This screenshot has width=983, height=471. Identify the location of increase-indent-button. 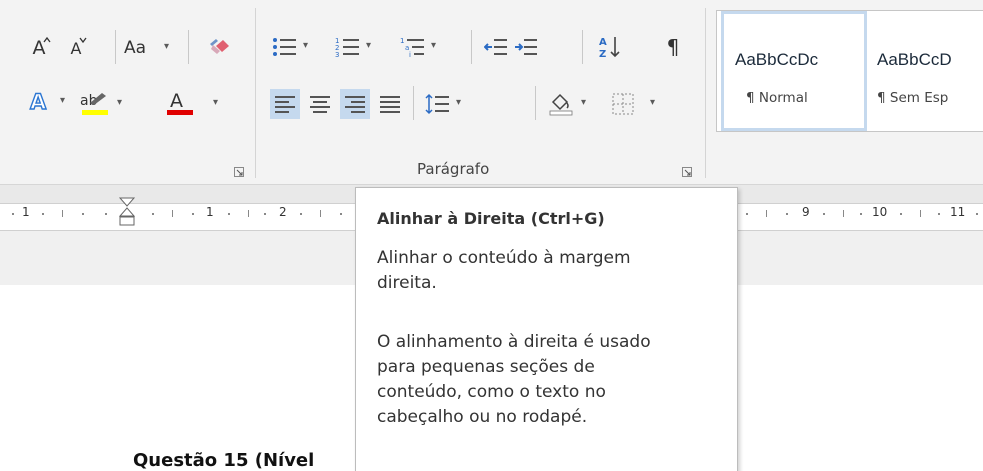
(526, 47).